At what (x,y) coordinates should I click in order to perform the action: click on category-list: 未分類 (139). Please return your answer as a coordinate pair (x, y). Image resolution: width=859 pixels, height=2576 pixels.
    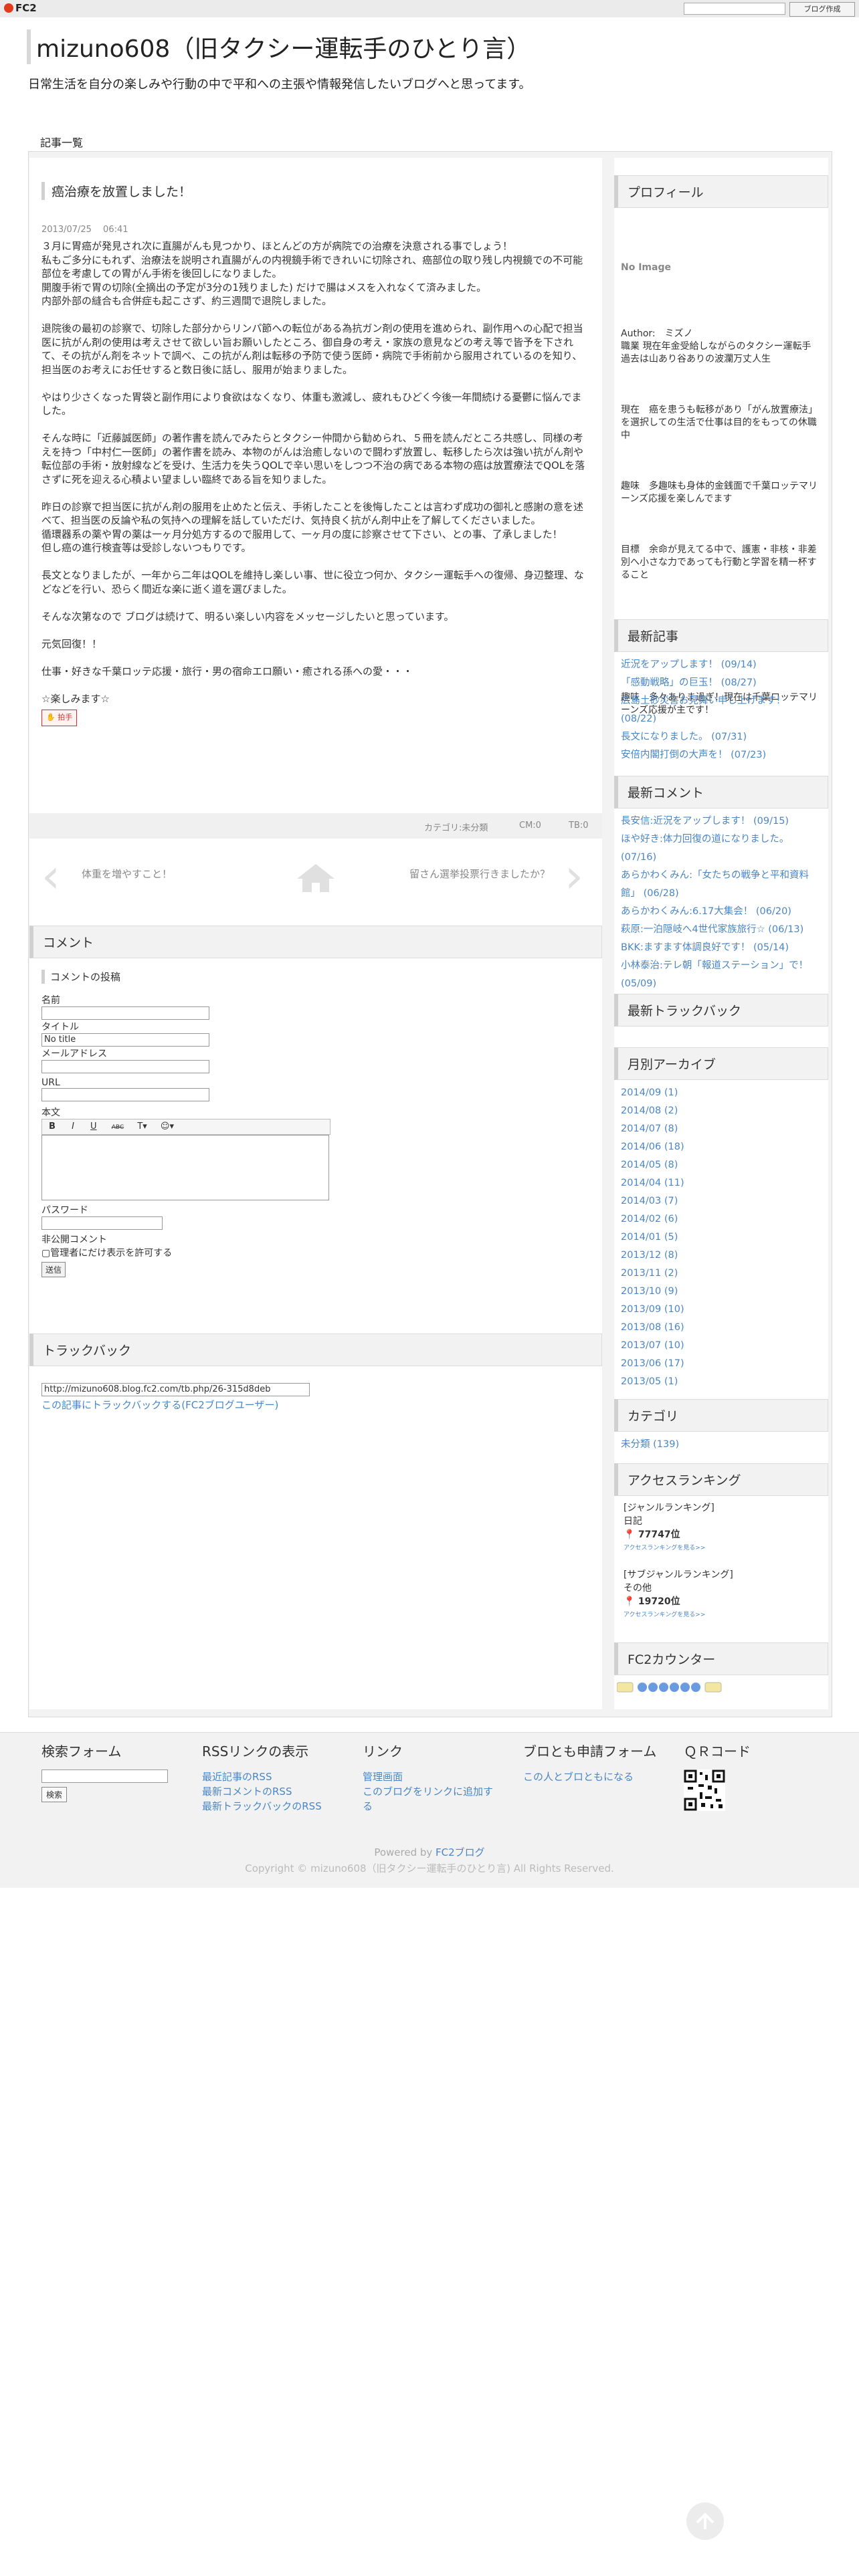
    Looking at the image, I should click on (721, 1445).